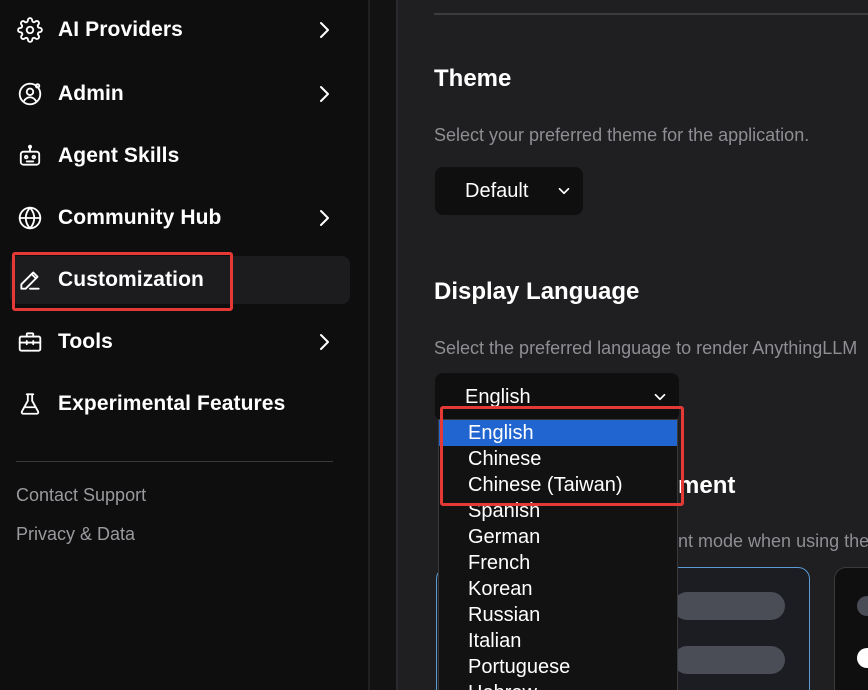 The image size is (868, 690). Describe the element at coordinates (558, 615) in the screenshot. I see `language-option-russian: Russian` at that location.